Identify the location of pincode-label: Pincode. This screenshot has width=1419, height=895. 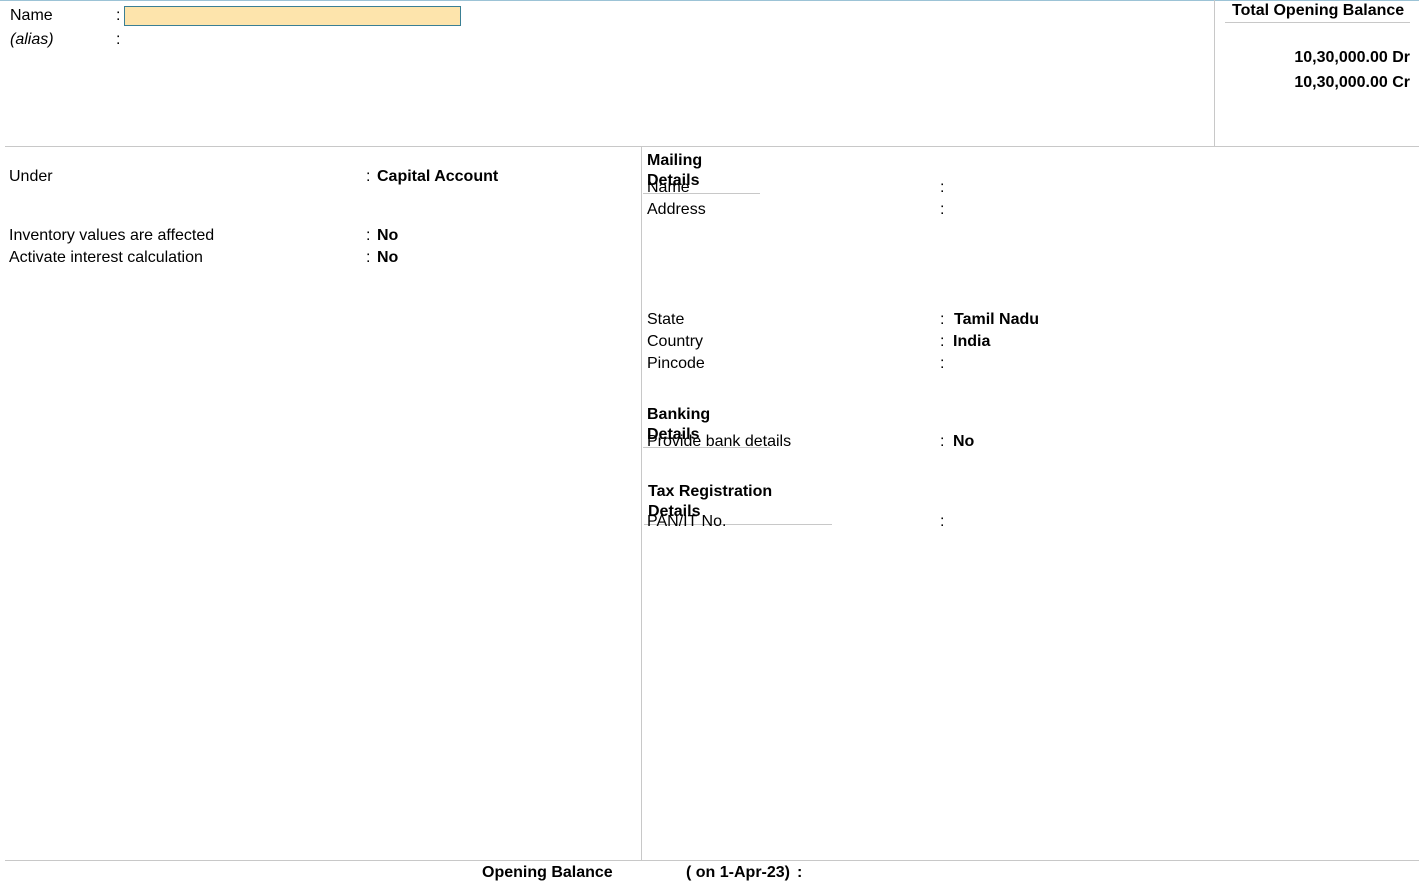
(676, 363).